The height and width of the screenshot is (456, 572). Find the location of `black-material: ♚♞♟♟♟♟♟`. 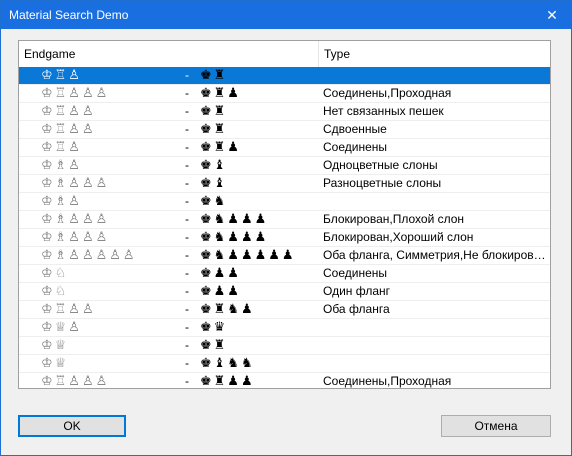

black-material: ♚♞♟♟♟♟♟ is located at coordinates (248, 255).